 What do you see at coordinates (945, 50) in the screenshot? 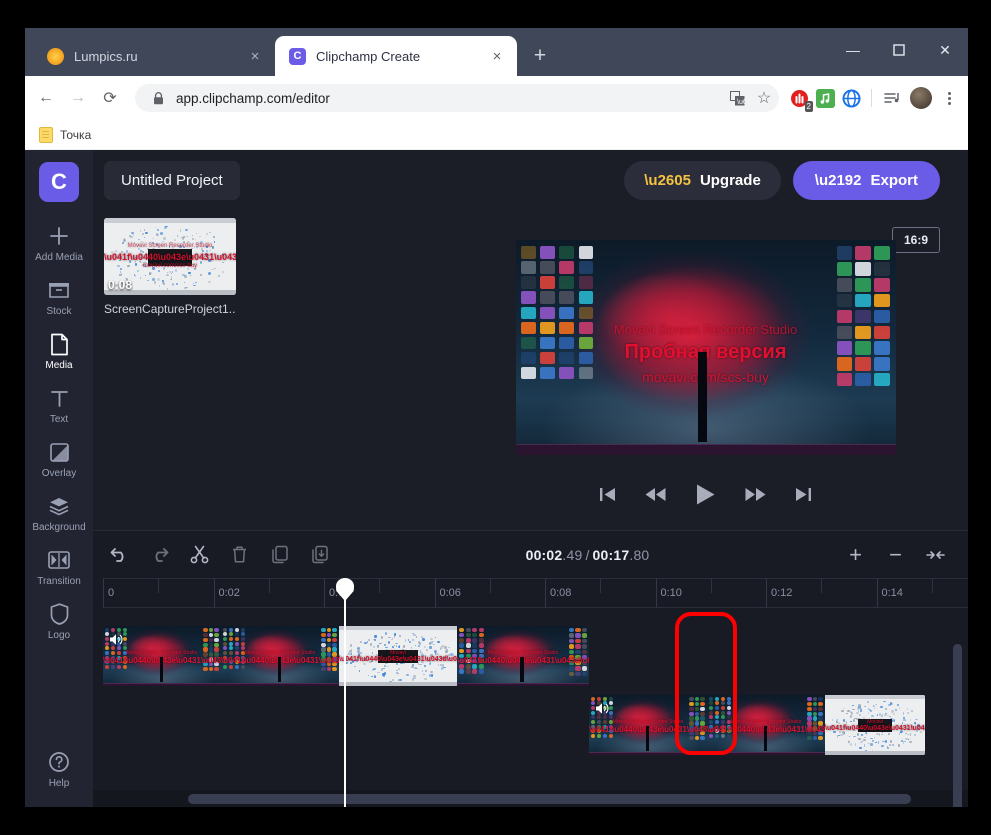
I see `close-icon: ✕` at bounding box center [945, 50].